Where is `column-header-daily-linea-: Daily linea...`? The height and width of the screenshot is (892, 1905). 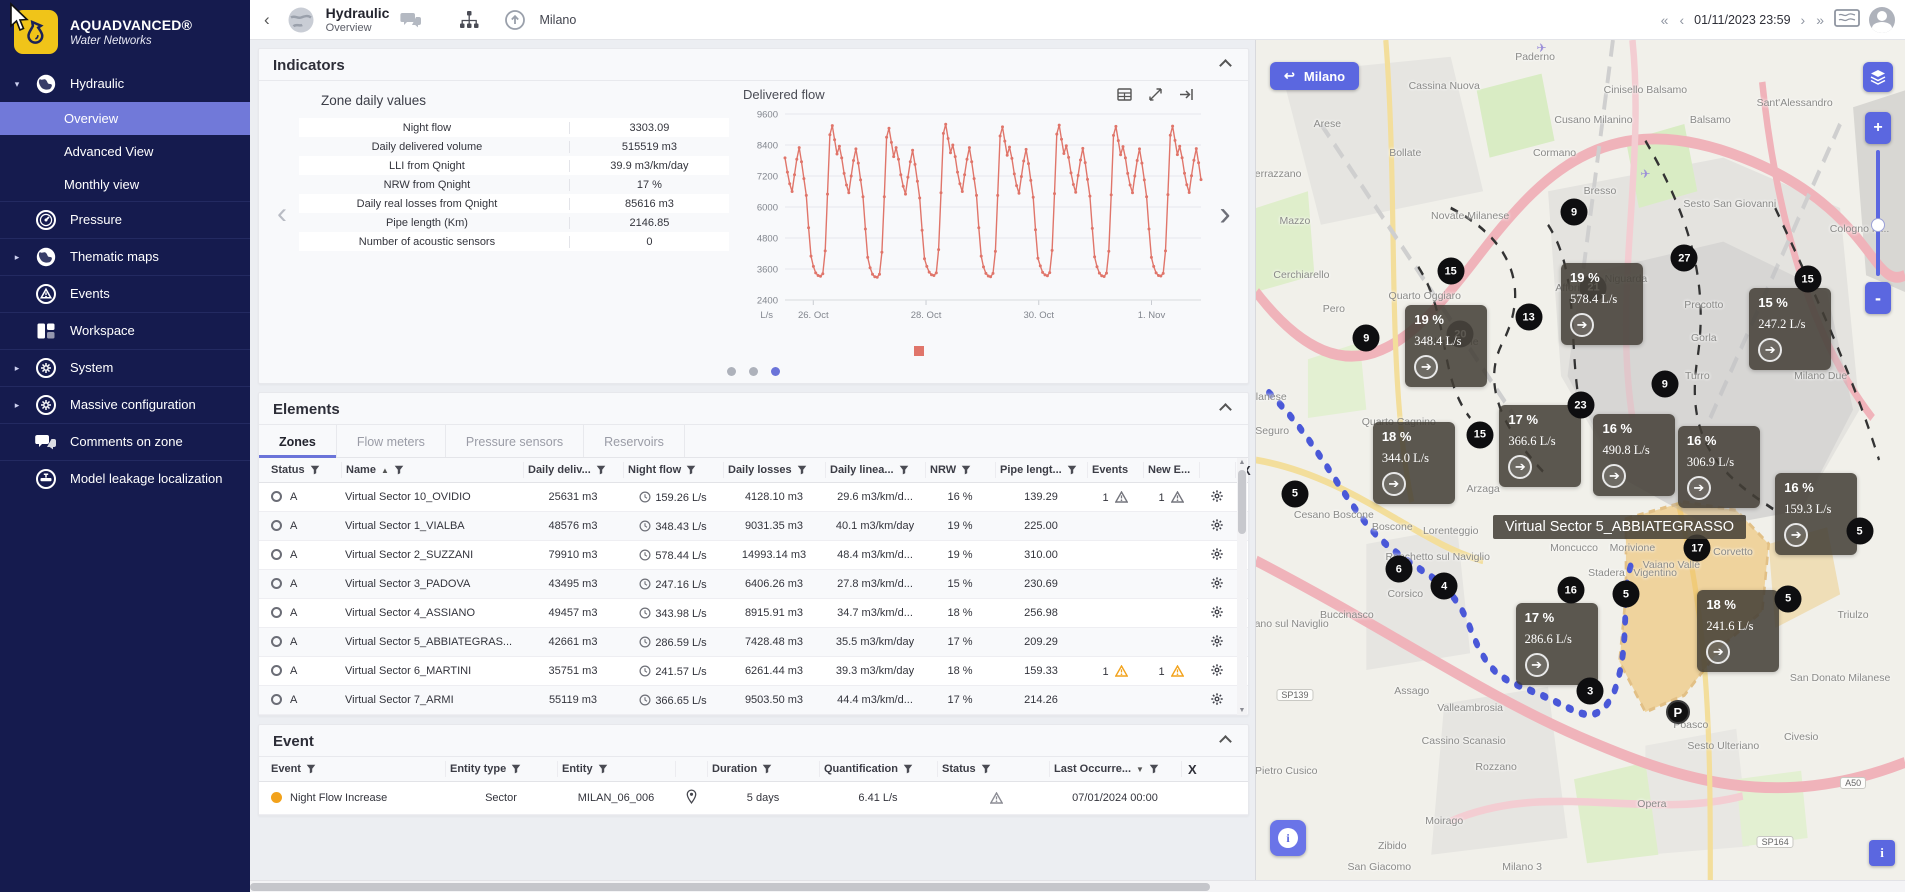
column-header-daily-linea-: Daily linea... is located at coordinates (875, 470).